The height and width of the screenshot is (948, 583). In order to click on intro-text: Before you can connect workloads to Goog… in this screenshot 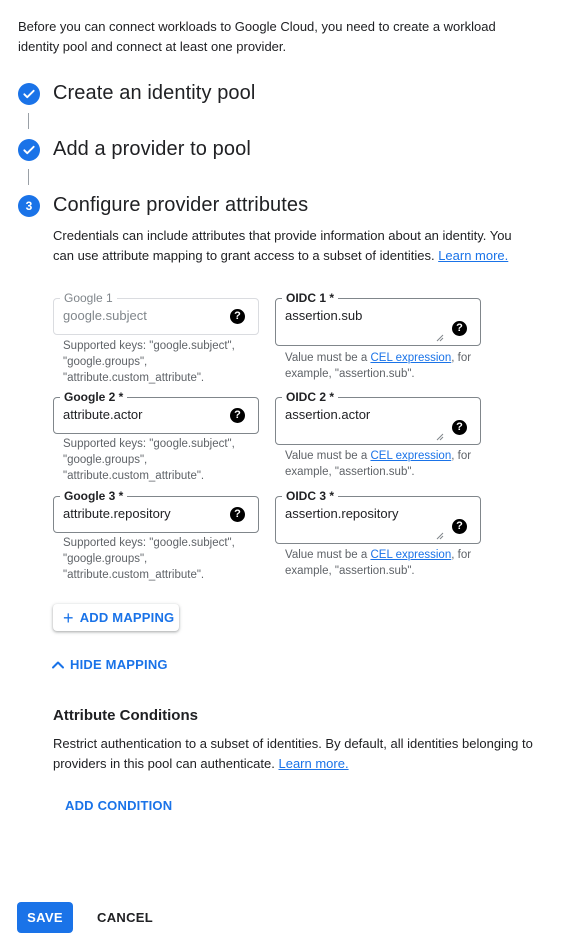, I will do `click(257, 36)`.